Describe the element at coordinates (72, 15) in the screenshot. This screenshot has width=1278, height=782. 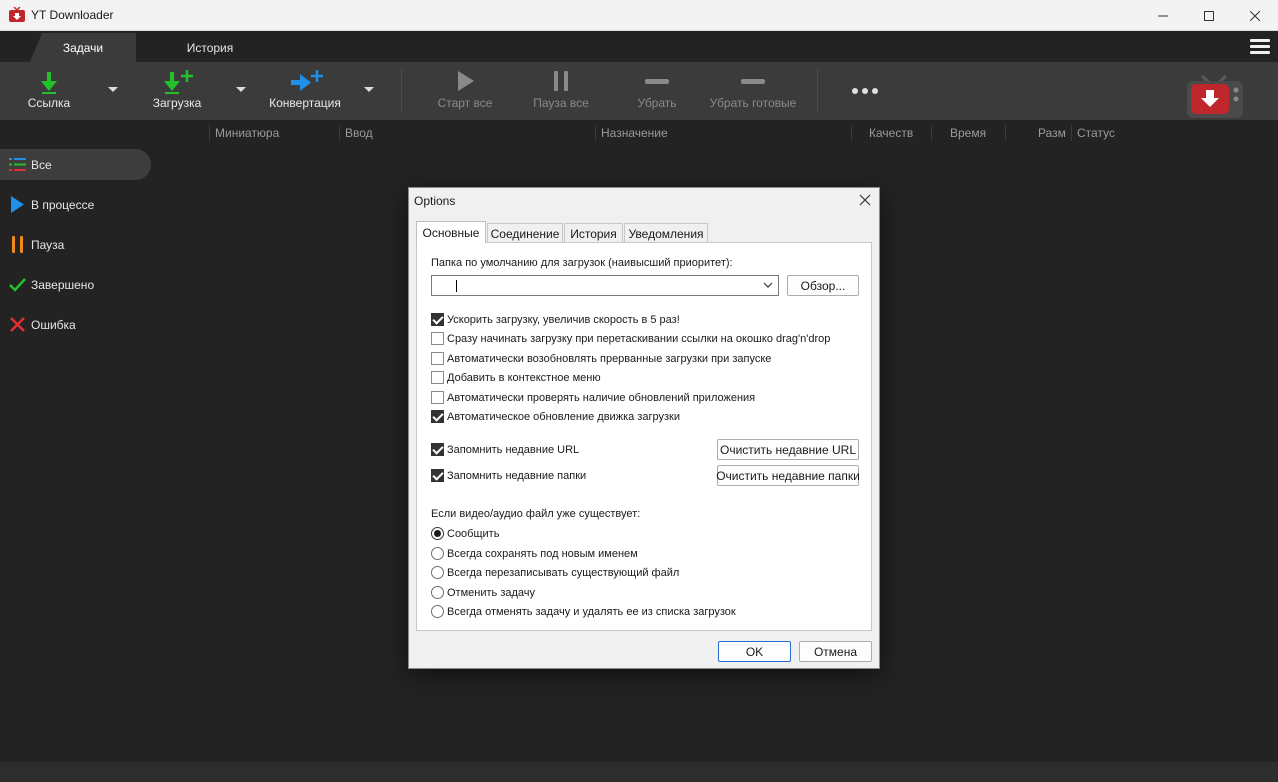
I see `window-title: YT Downloader` at that location.